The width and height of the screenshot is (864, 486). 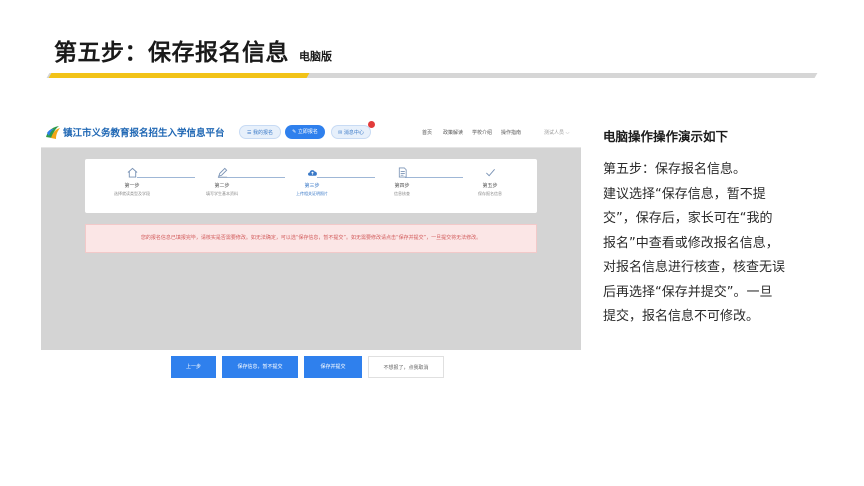 I want to click on step-number: 第二步, so click(x=222, y=186).